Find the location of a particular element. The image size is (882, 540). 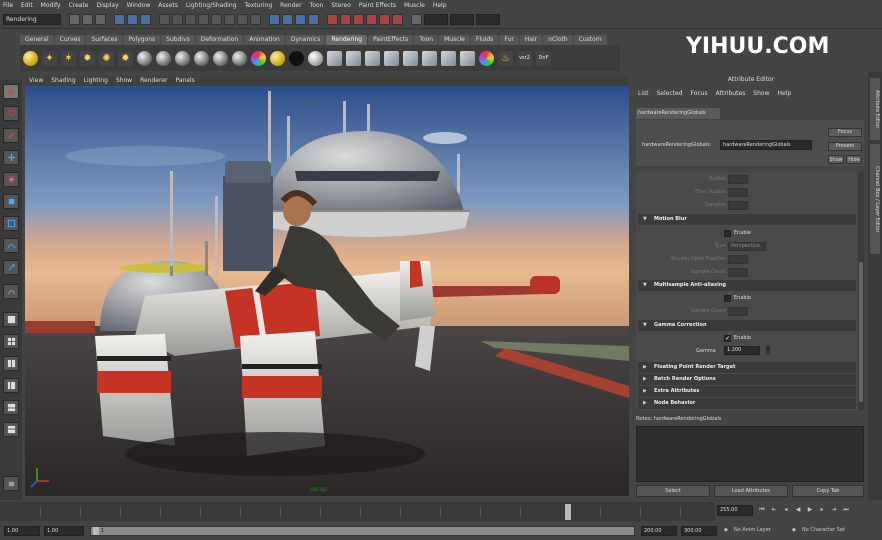

mask-joints-icon is located at coordinates (177, 19).